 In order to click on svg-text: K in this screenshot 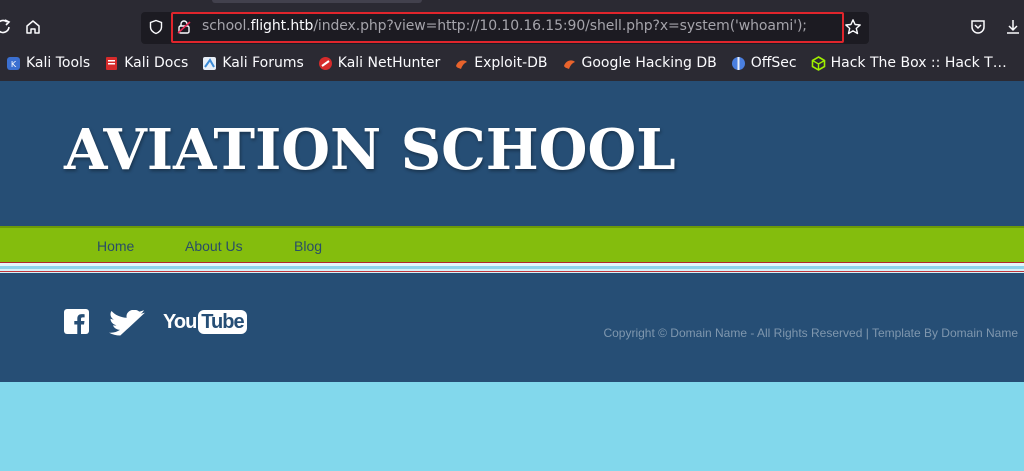, I will do `click(14, 64)`.